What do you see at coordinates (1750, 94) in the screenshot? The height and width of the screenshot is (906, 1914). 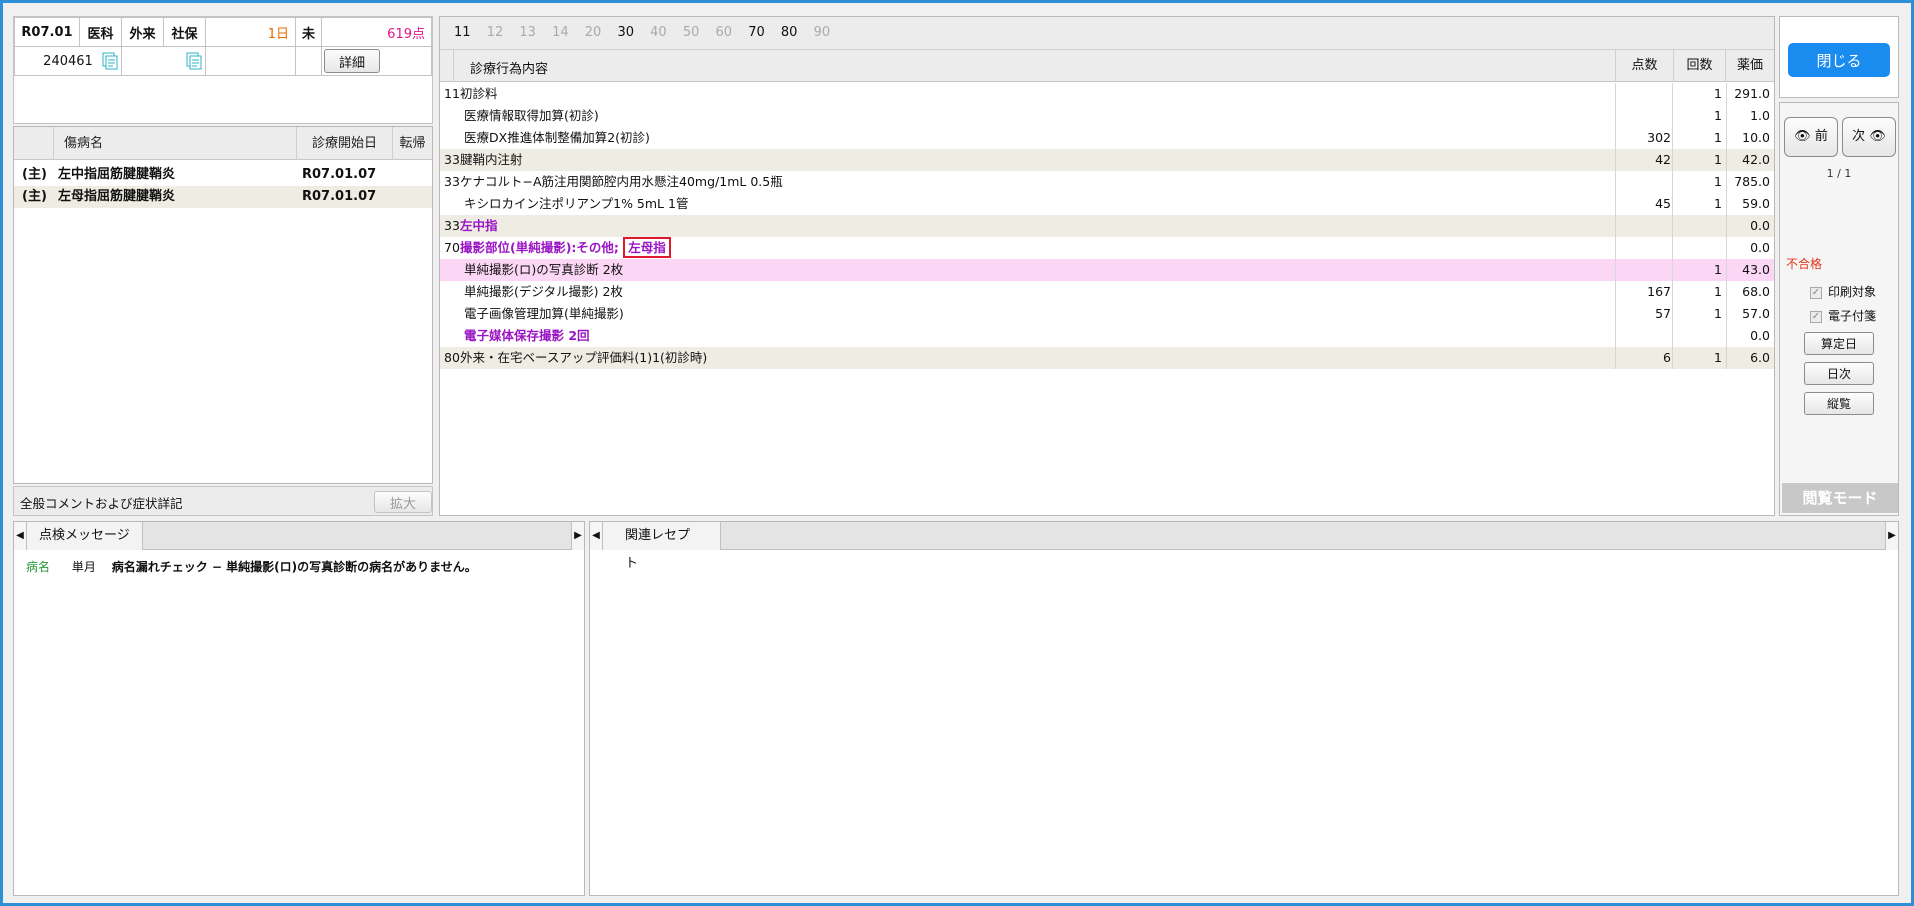 I see `row-price: 291.0` at bounding box center [1750, 94].